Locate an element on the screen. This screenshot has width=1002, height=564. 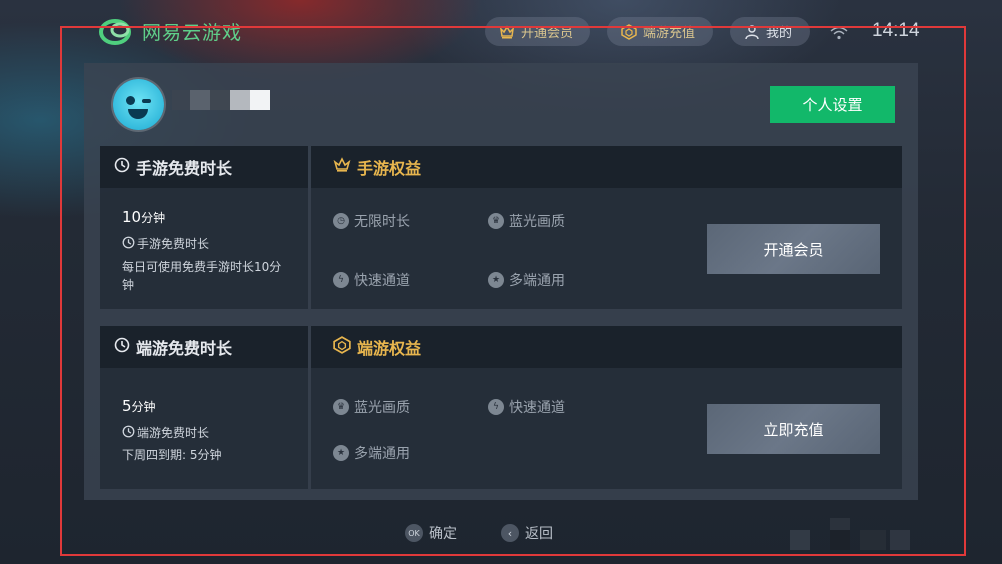
logo-icon is located at coordinates (117, 31).